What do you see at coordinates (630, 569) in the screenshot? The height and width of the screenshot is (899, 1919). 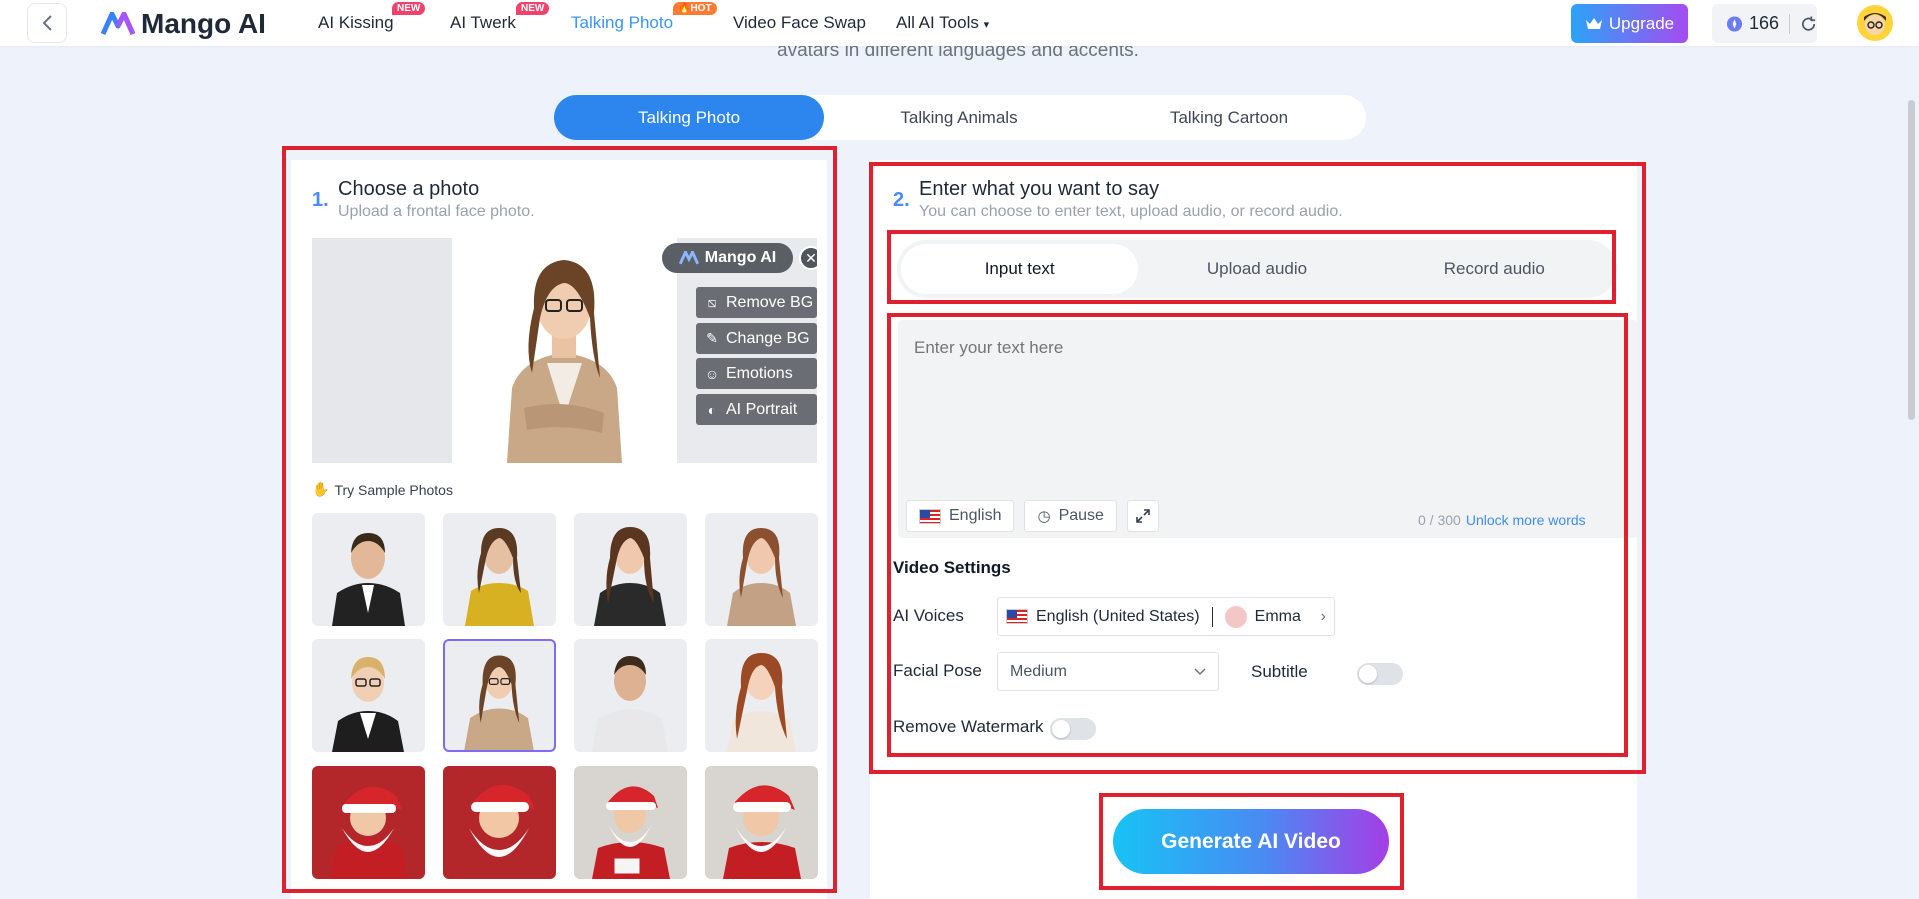 I see `sample-photo-woman-black` at bounding box center [630, 569].